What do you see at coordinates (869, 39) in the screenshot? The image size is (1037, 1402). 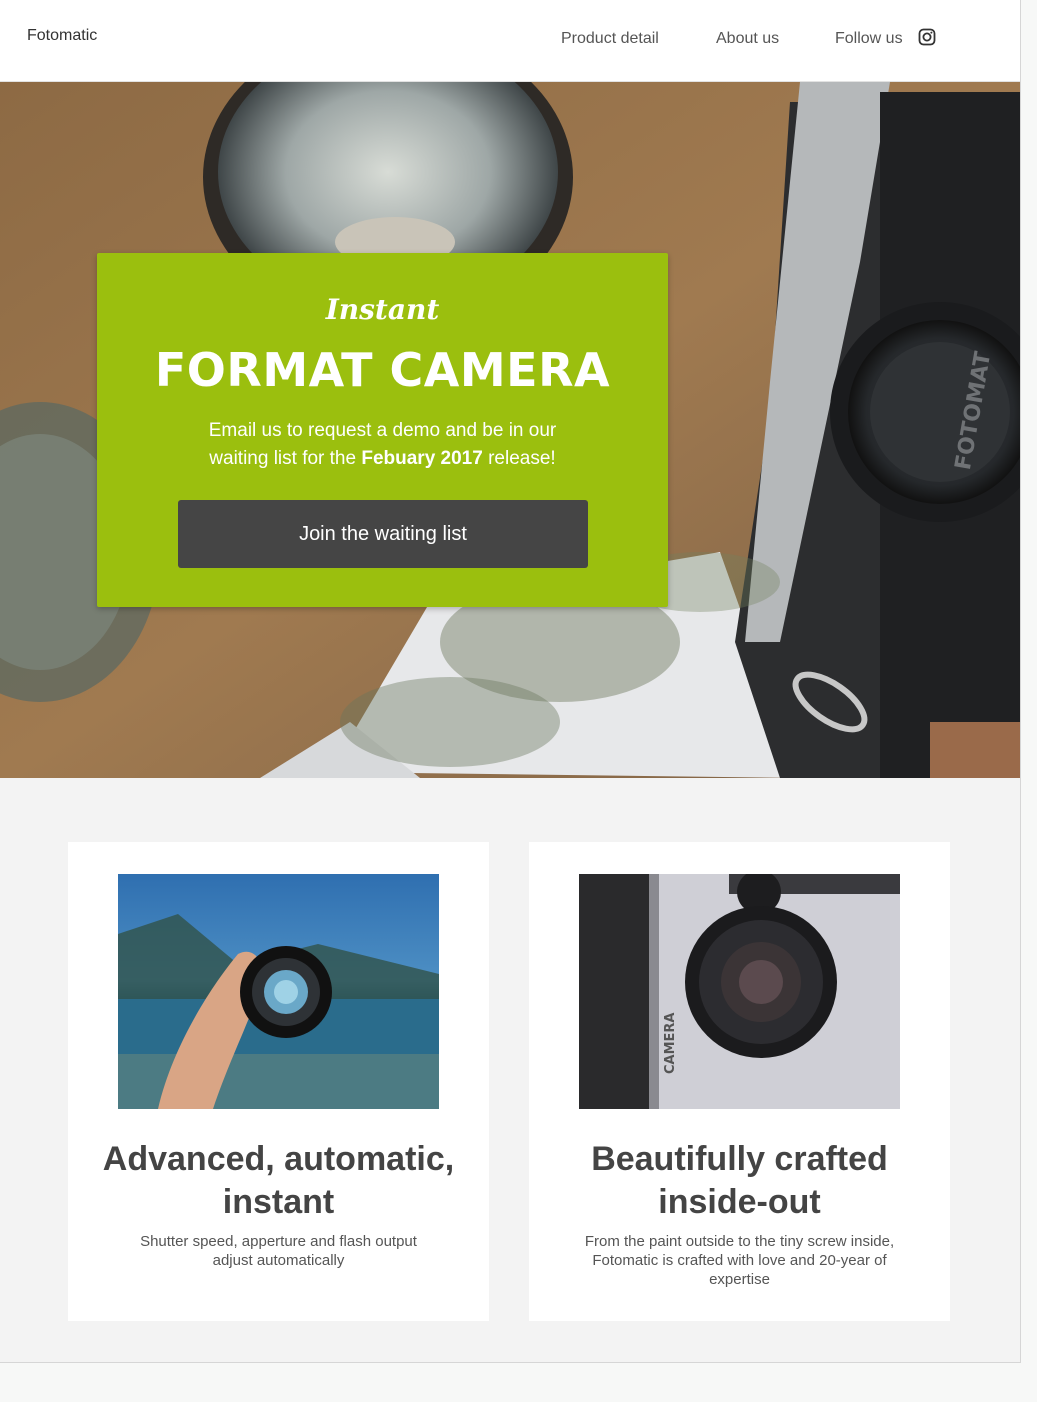 I see `nav-follow-us: Follow us` at bounding box center [869, 39].